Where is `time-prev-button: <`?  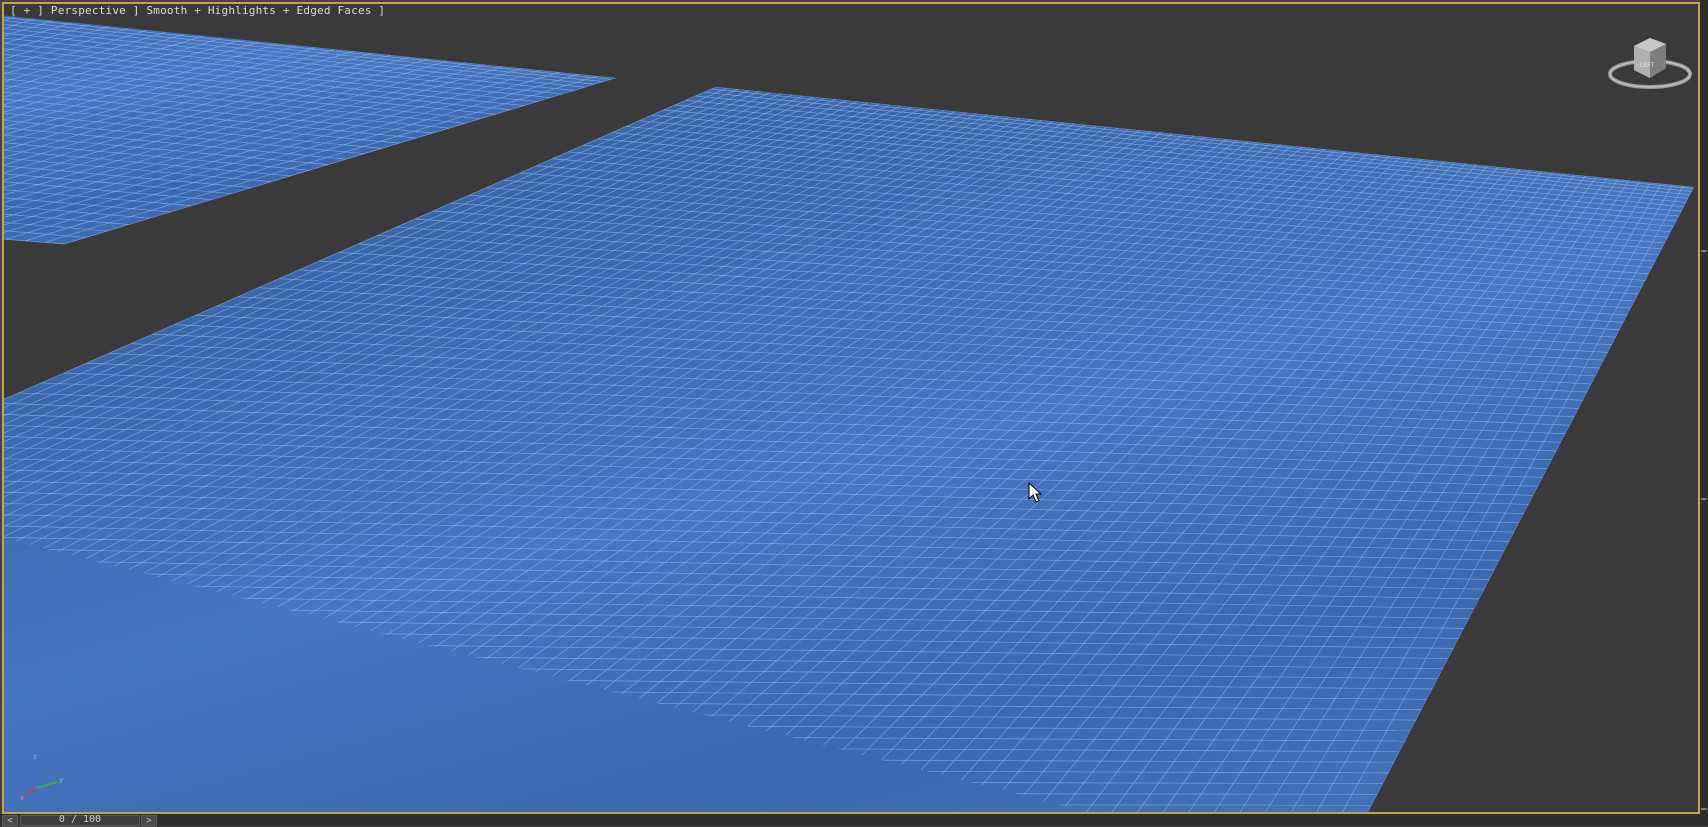
time-prev-button: < is located at coordinates (10, 820).